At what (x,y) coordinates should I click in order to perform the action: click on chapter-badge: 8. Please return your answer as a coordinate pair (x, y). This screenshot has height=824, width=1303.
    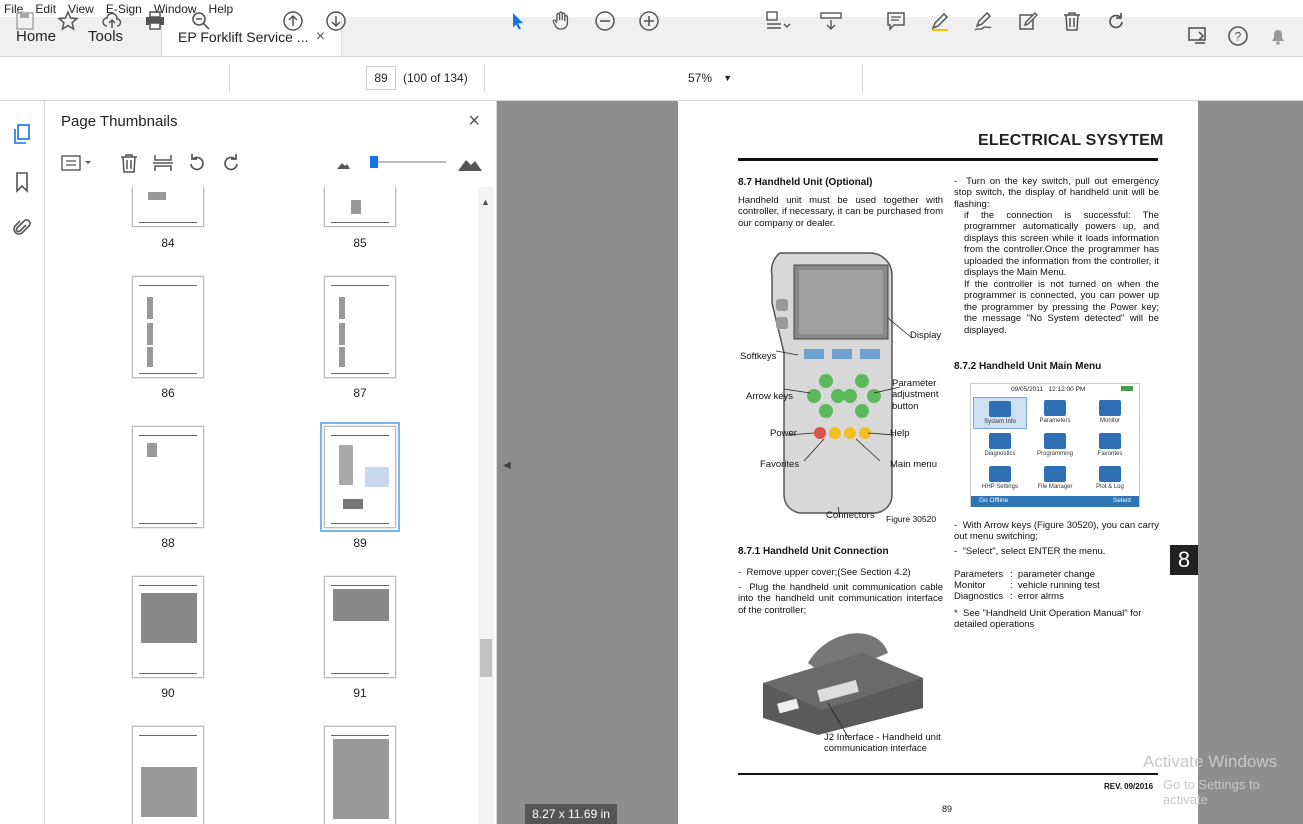
    Looking at the image, I should click on (1184, 560).